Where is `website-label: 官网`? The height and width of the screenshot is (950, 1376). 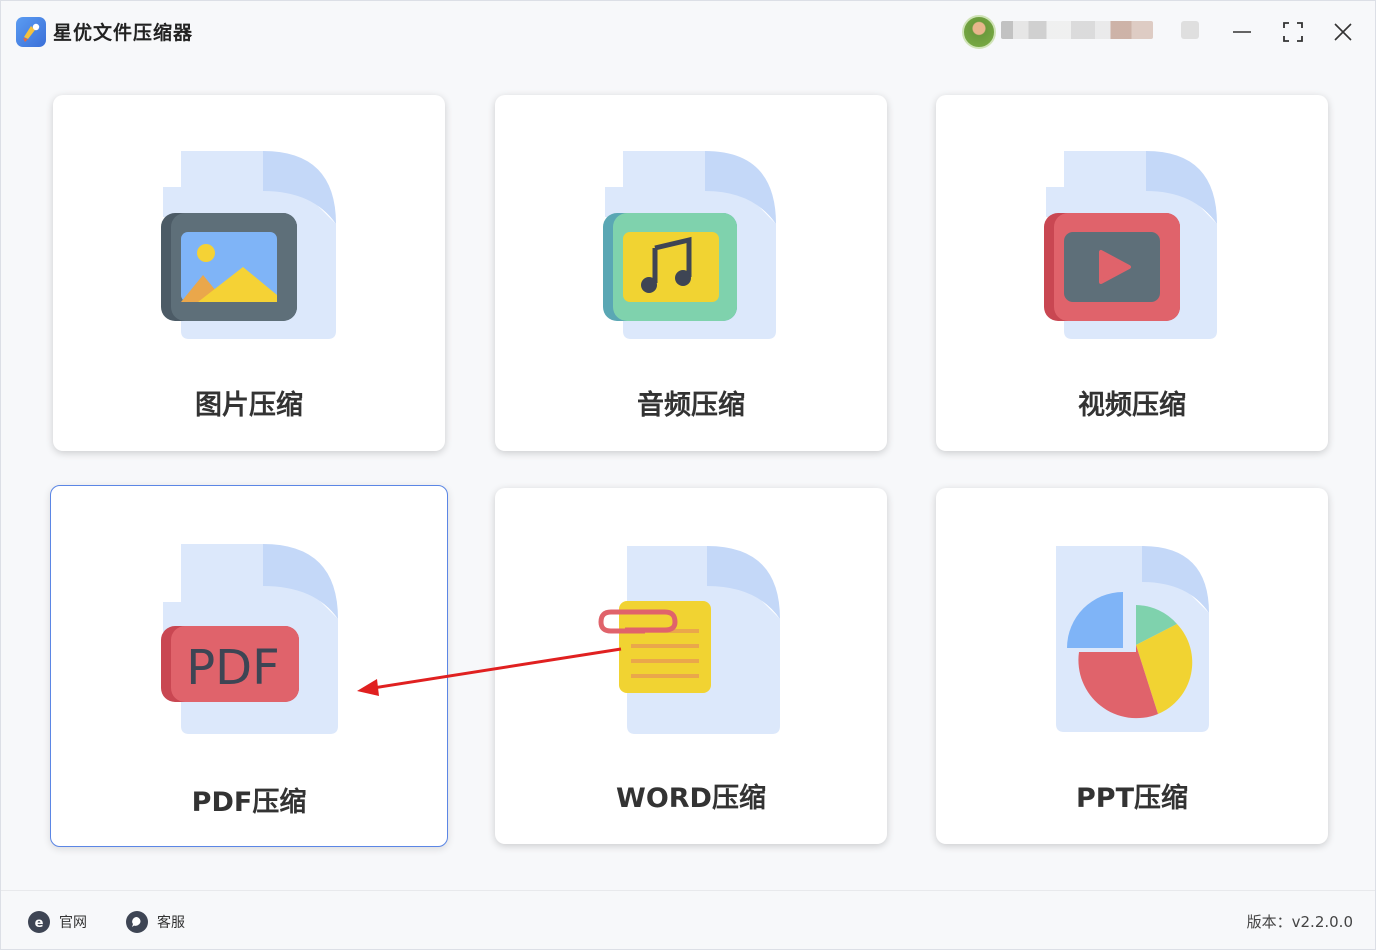
website-label: 官网 is located at coordinates (73, 923).